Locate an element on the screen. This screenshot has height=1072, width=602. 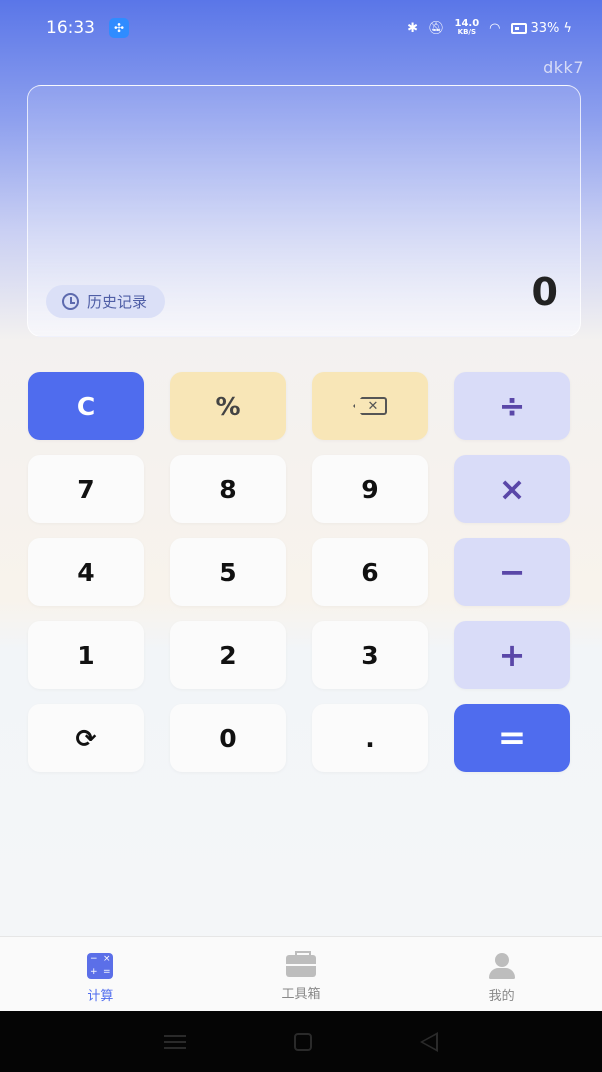
battery-indicator: 33% ϟ is located at coordinates (541, 28).